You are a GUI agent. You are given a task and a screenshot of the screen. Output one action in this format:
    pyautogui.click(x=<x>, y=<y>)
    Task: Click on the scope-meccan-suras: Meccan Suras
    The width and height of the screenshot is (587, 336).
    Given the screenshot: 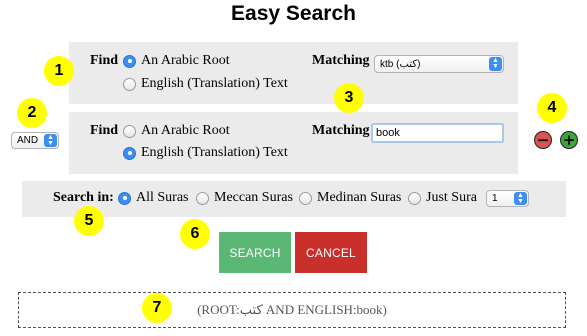 What is the action you would take?
    pyautogui.click(x=244, y=198)
    